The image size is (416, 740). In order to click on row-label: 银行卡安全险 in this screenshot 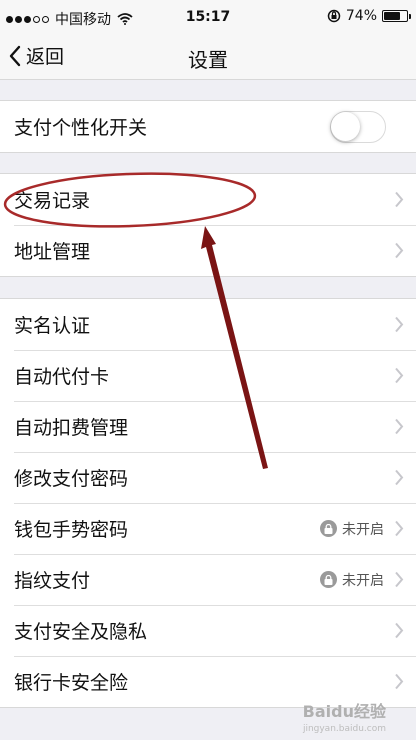, I will do `click(71, 683)`.